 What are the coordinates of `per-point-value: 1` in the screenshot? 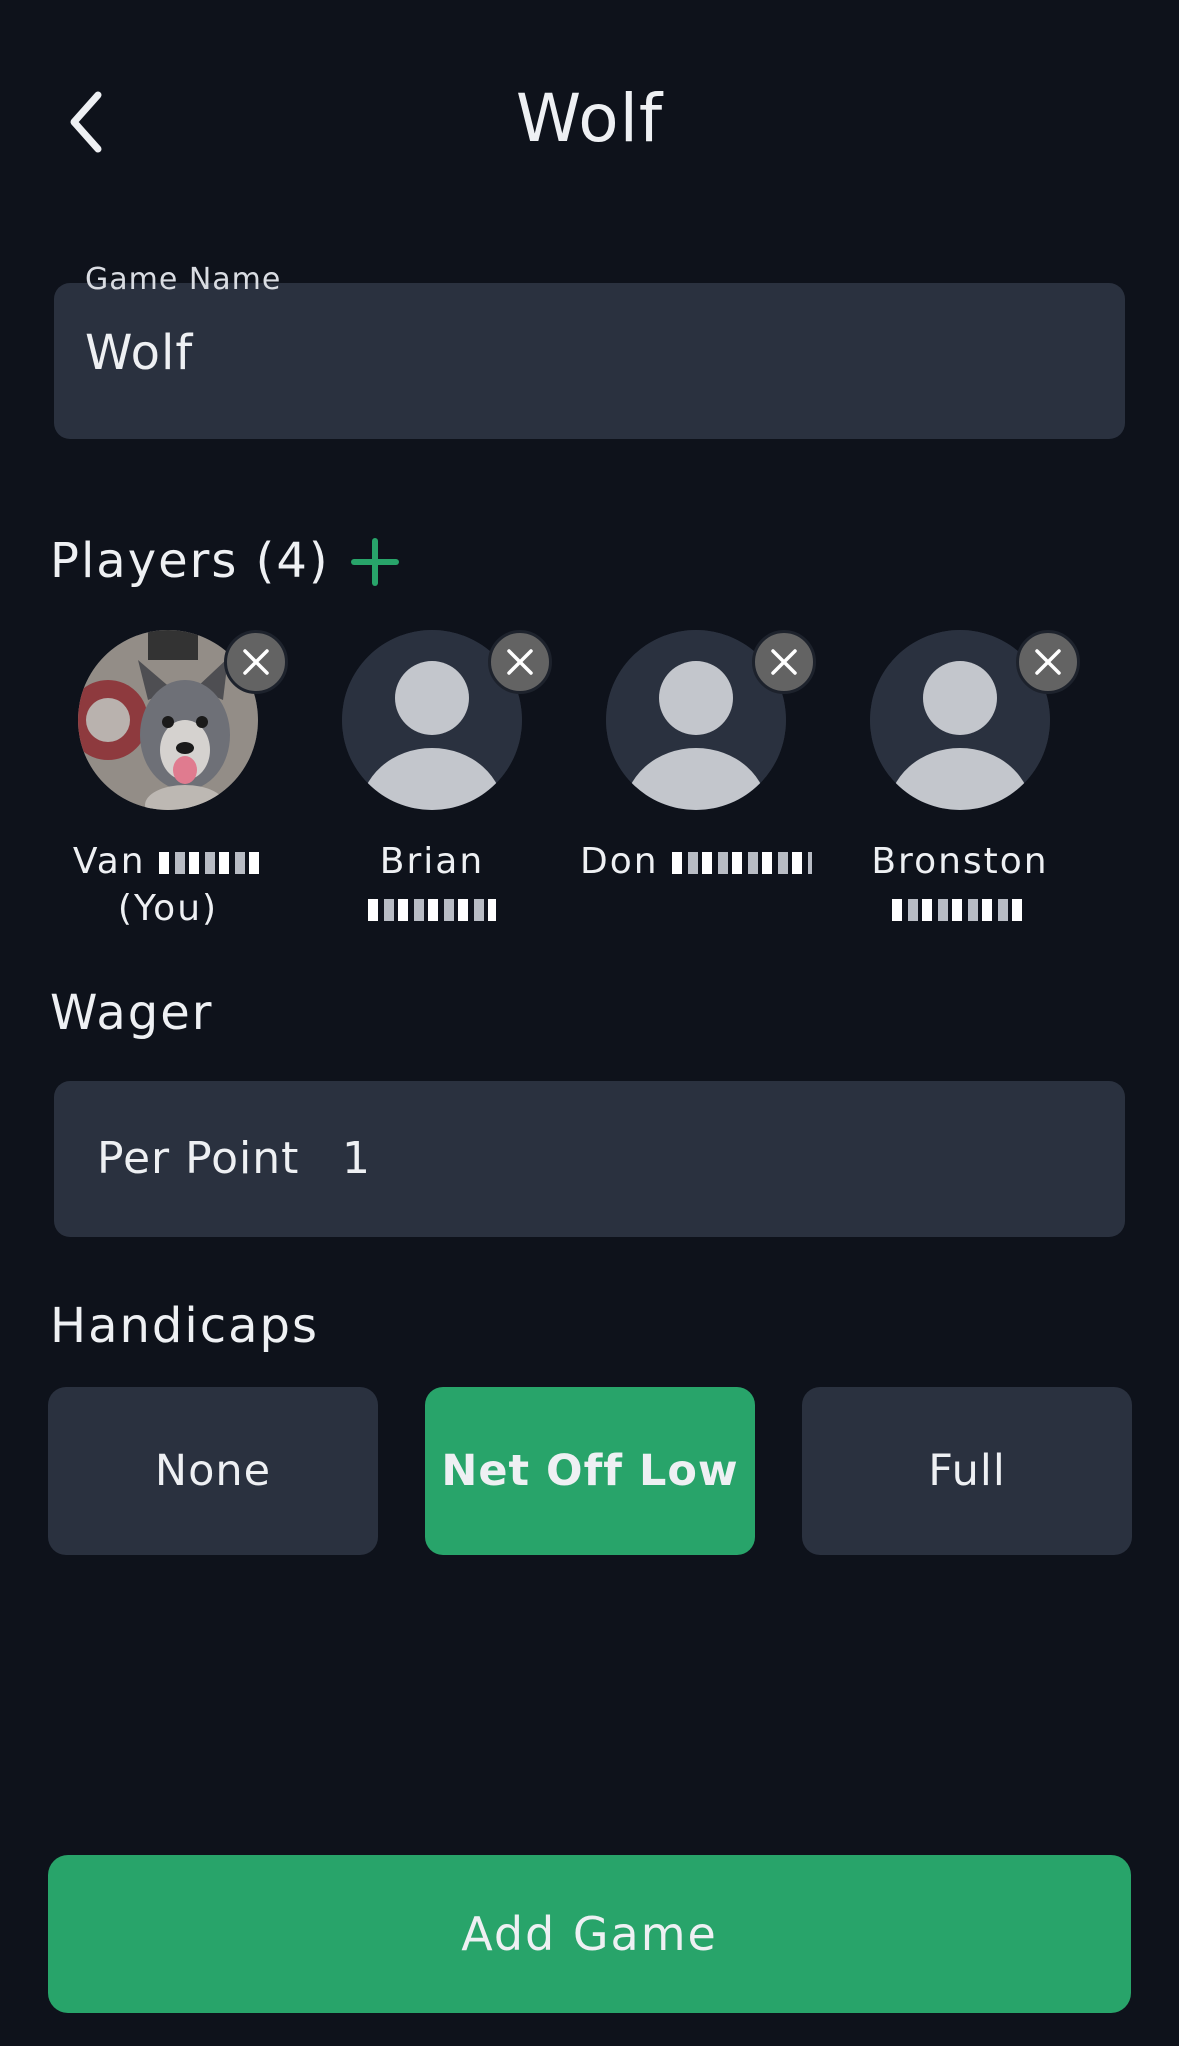 It's located at (356, 1158).